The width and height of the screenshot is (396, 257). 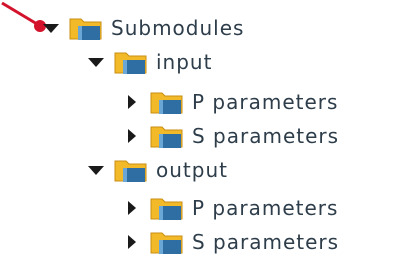 What do you see at coordinates (150, 62) in the screenshot?
I see `tree-item-input: input` at bounding box center [150, 62].